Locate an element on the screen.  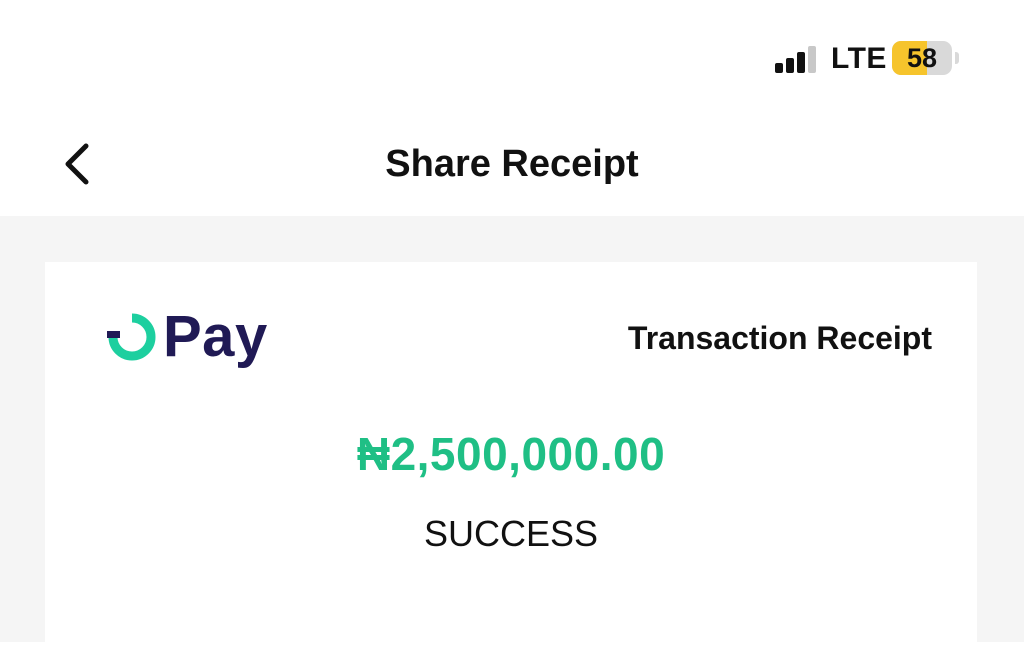
transaction-status: SUCCESS is located at coordinates (511, 533).